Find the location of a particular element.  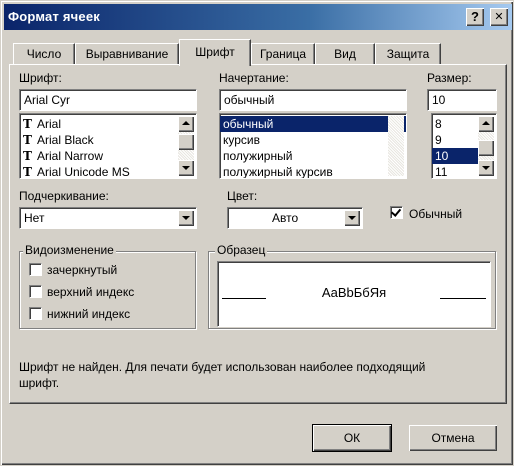

tab-font: Шрифт is located at coordinates (215, 52).